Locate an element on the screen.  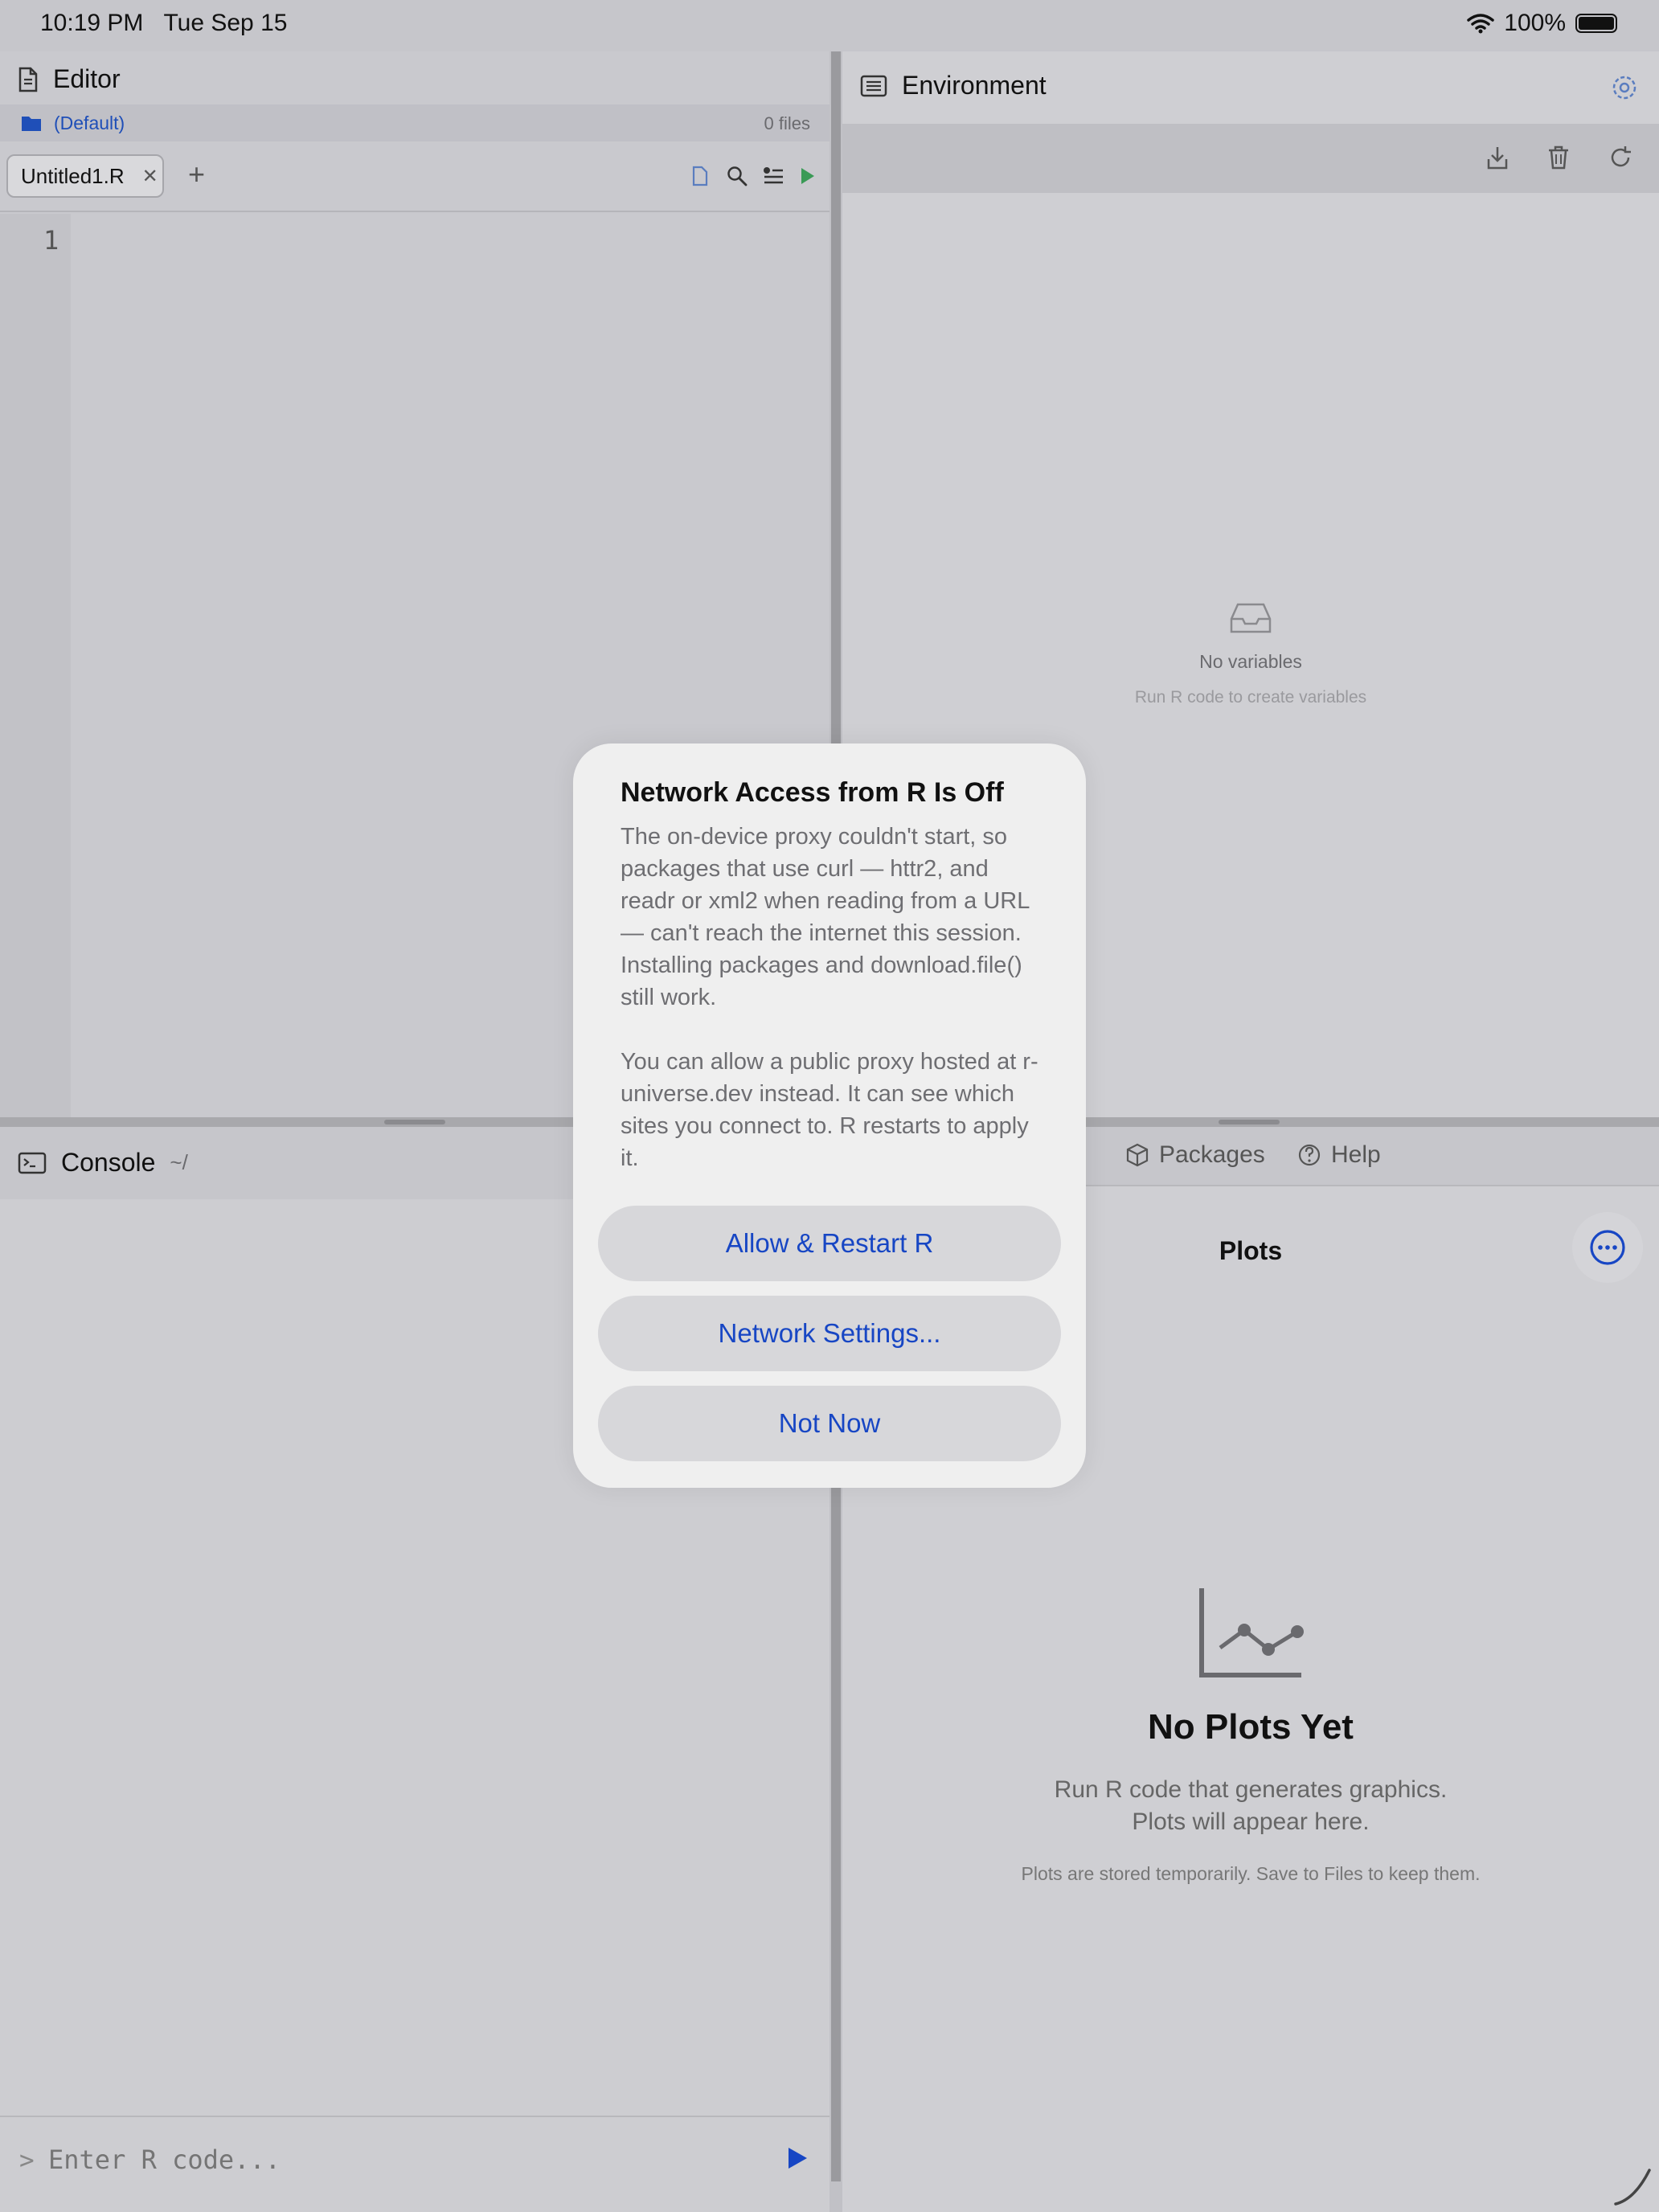
console-title: Console is located at coordinates (108, 1162).